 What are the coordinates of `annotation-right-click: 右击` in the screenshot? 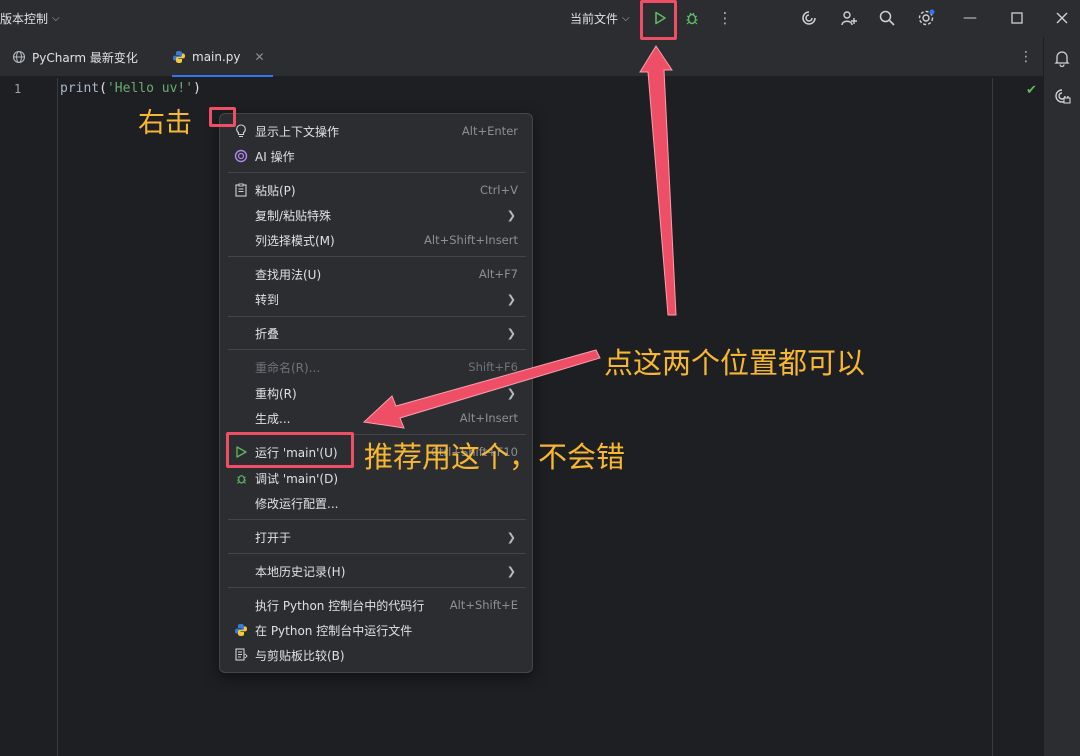 It's located at (165, 123).